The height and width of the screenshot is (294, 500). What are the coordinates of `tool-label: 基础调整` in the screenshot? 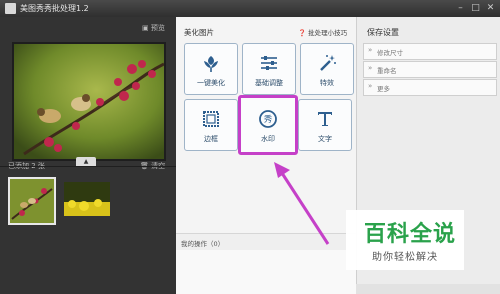 It's located at (269, 83).